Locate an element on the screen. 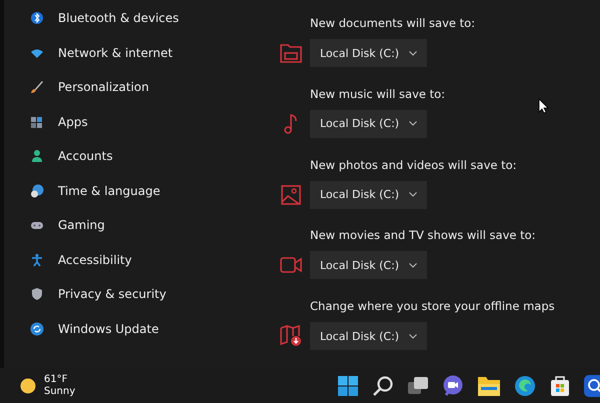 This screenshot has height=403, width=600. sidebar-item: Time & language is located at coordinates (142, 191).